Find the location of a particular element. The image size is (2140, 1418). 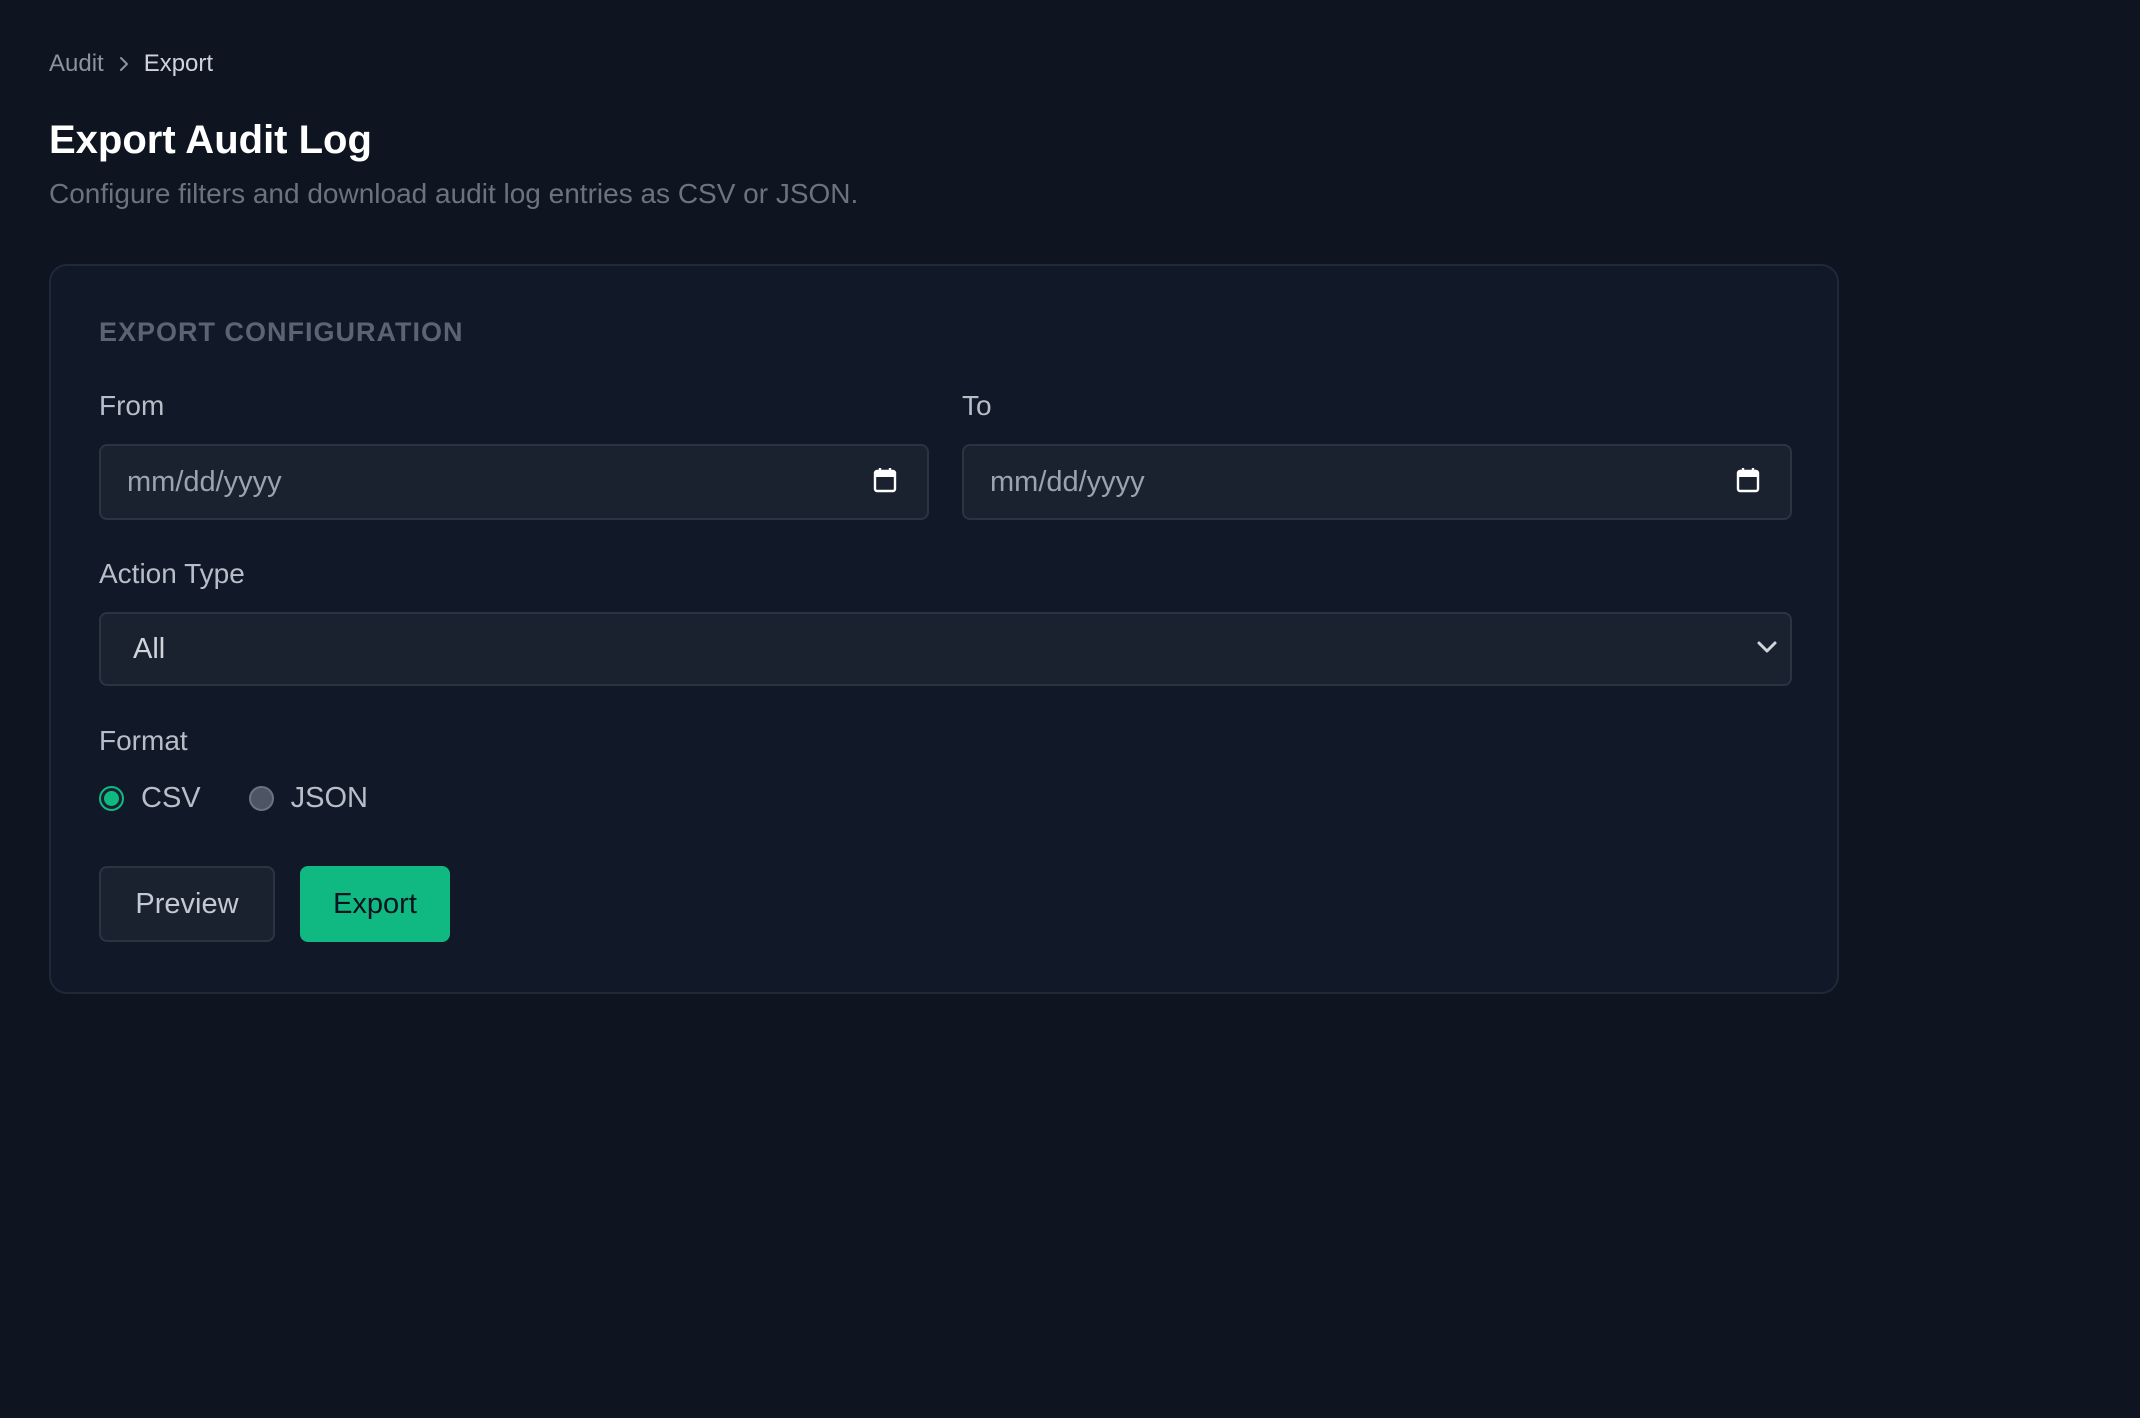

page-title: Export Audit Log is located at coordinates (210, 140).